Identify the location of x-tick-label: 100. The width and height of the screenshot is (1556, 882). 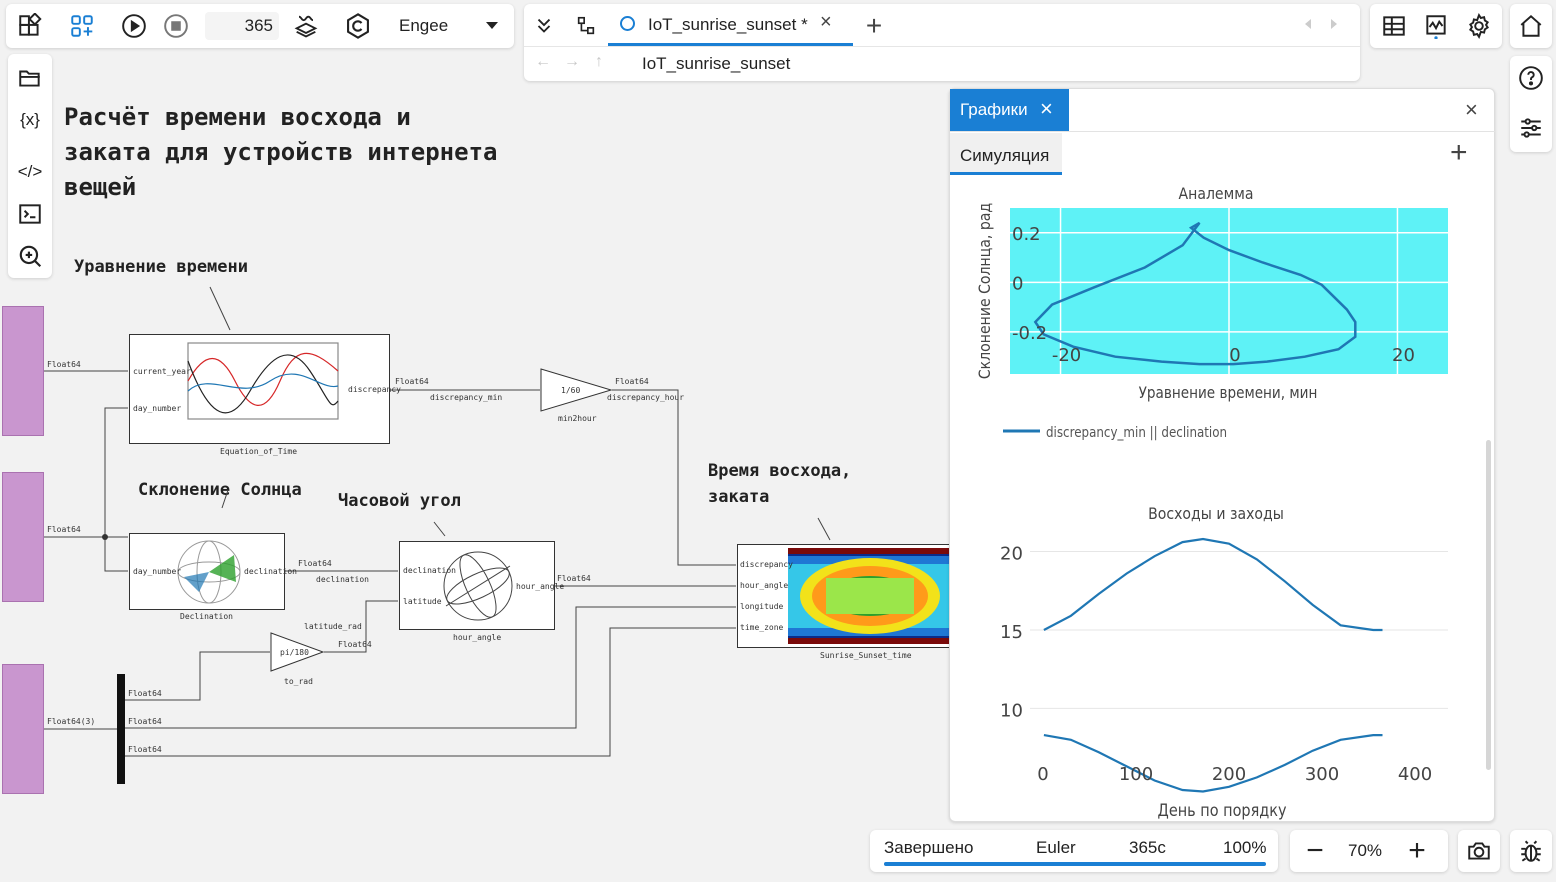
(1136, 774).